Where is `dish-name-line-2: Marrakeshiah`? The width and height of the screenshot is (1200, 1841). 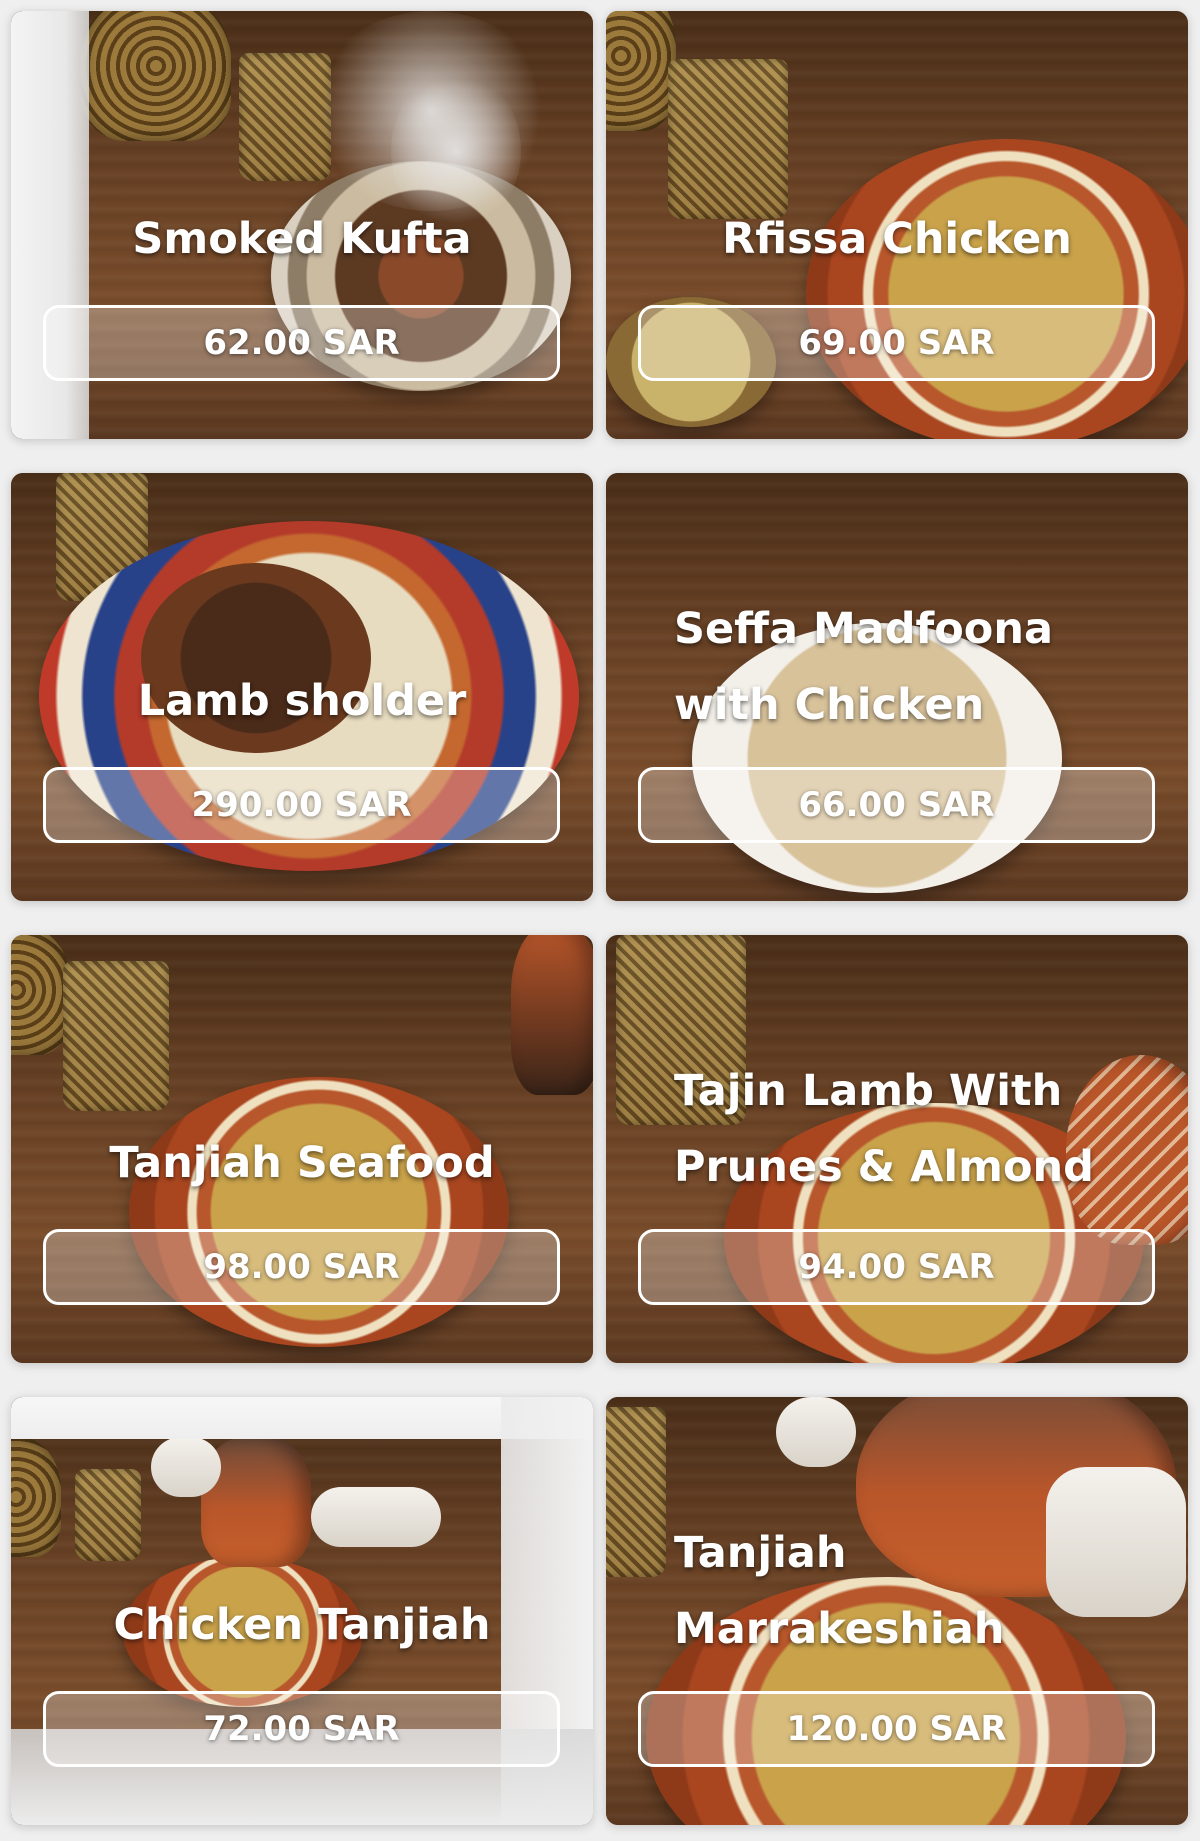 dish-name-line-2: Marrakeshiah is located at coordinates (839, 1629).